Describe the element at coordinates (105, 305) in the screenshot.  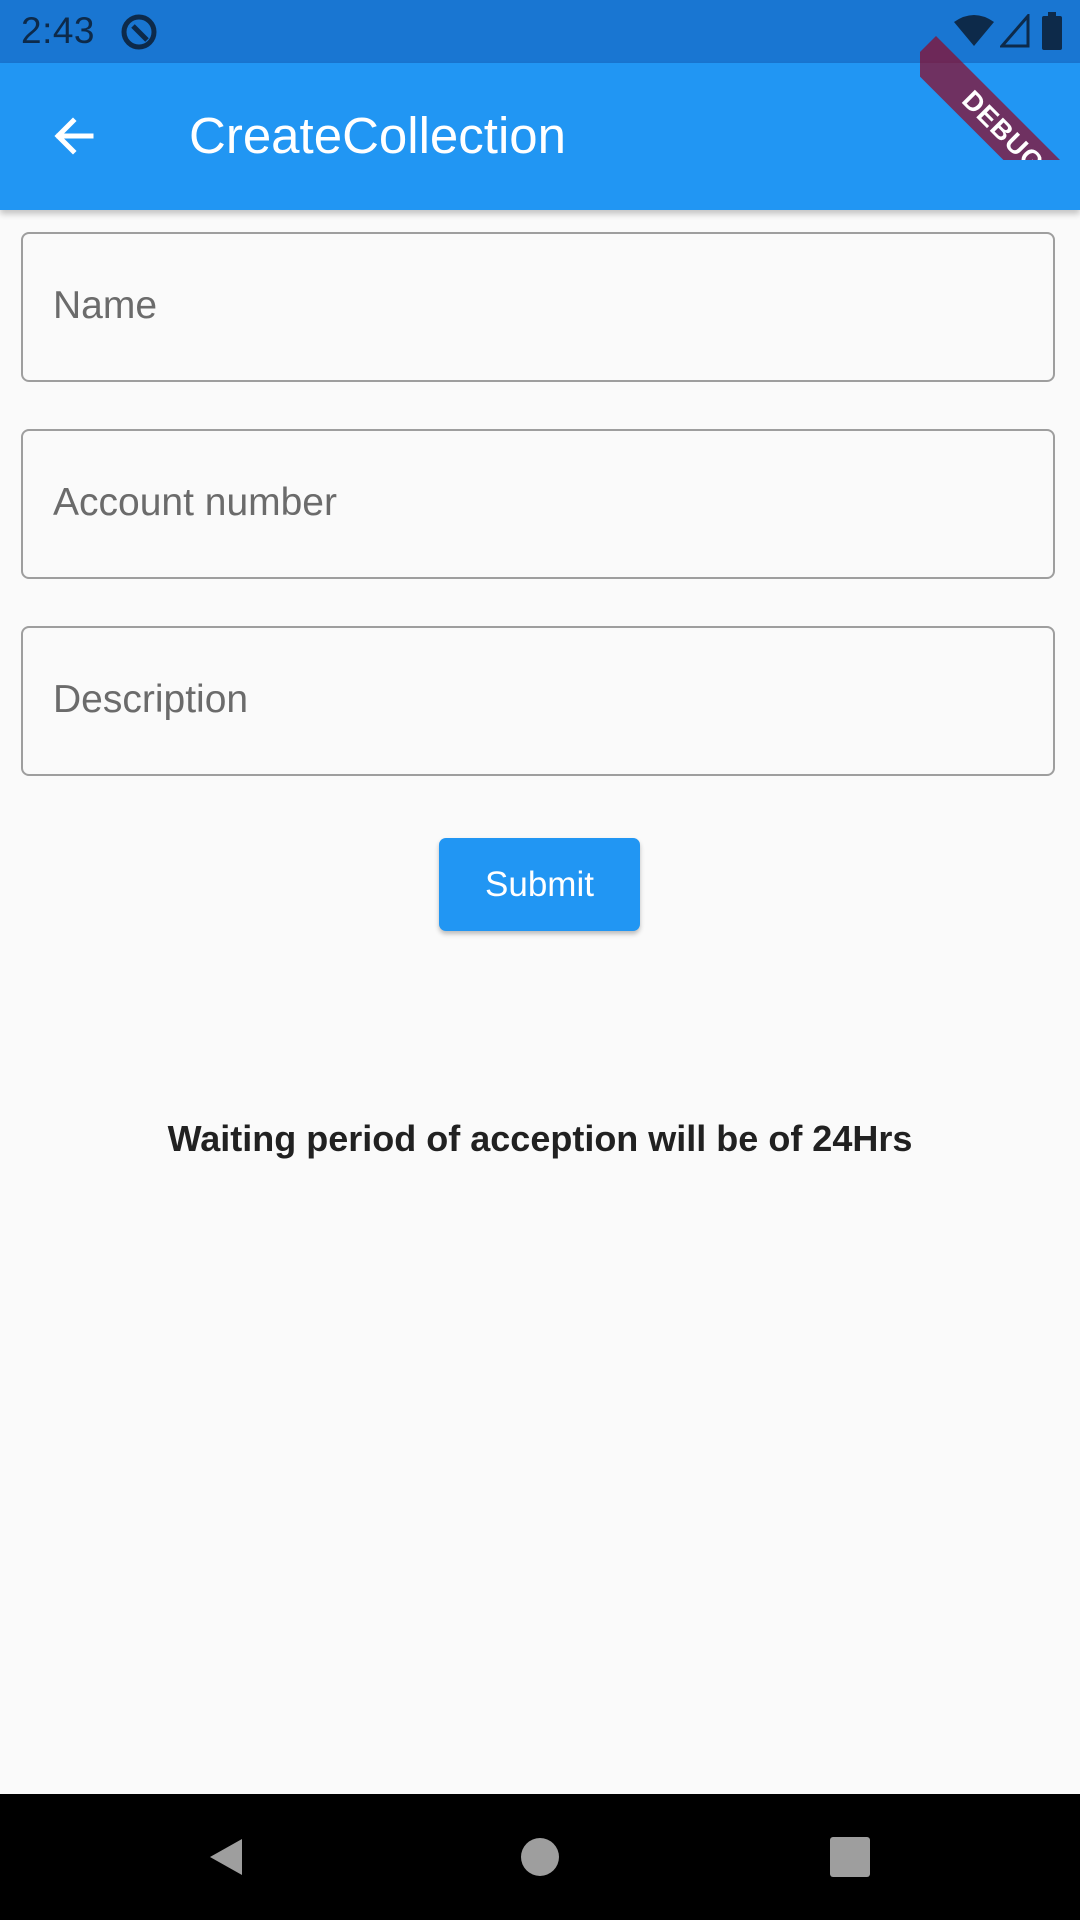
I see `name-placeholder: Name` at that location.